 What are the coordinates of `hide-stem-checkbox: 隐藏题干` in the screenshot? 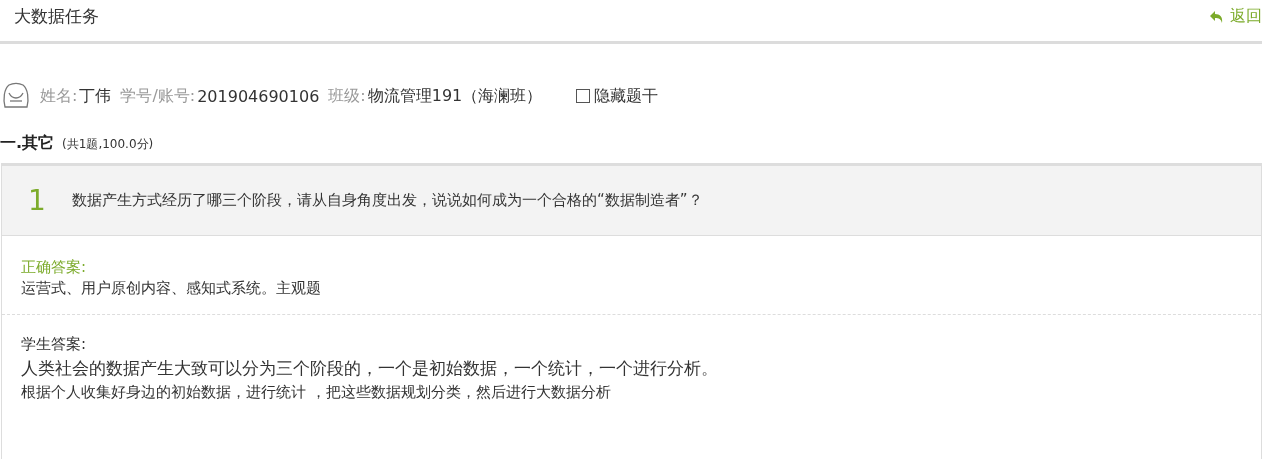 It's located at (617, 96).